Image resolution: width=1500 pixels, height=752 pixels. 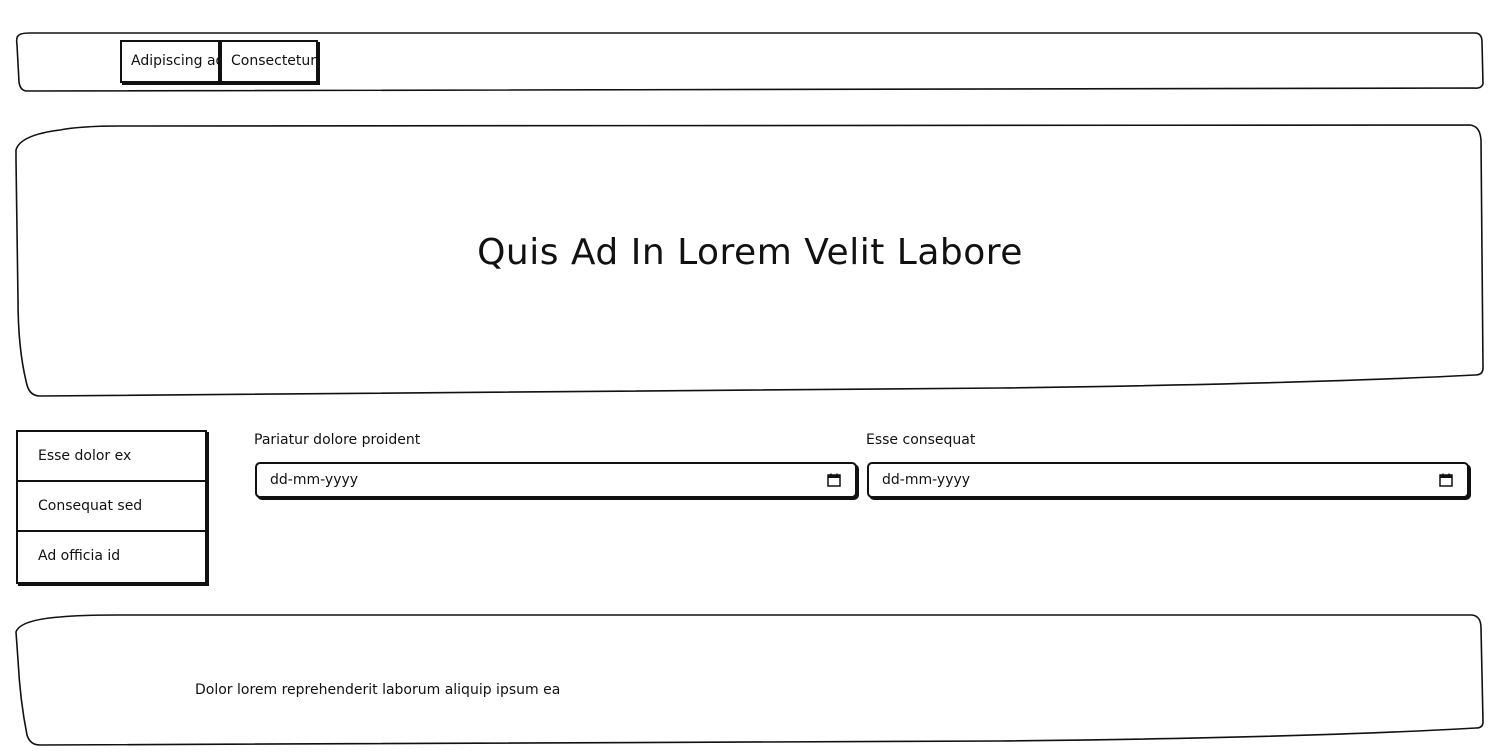 What do you see at coordinates (556, 480) in the screenshot?
I see `date-input-pariatur: dd-mm-yyyy` at bounding box center [556, 480].